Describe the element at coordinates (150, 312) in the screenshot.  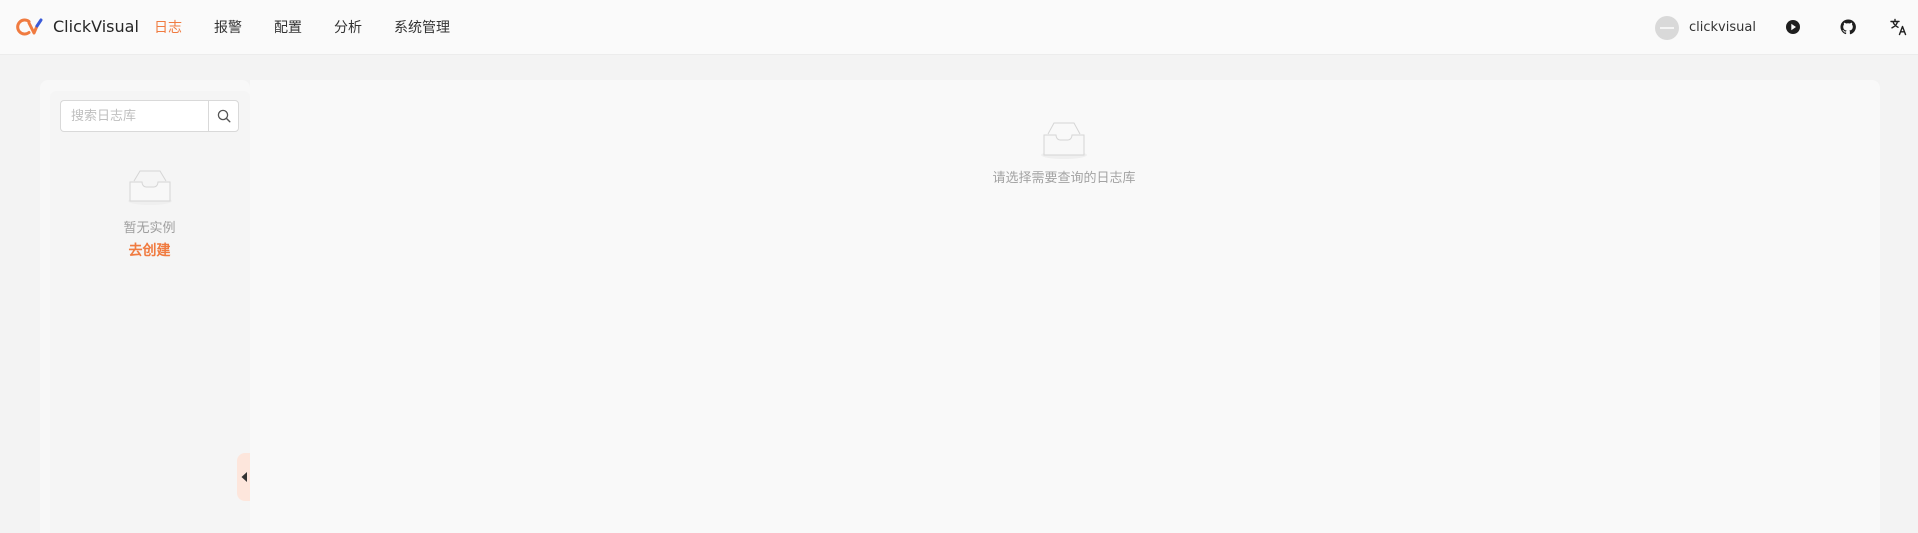
I see `sidebar-instance-list` at that location.